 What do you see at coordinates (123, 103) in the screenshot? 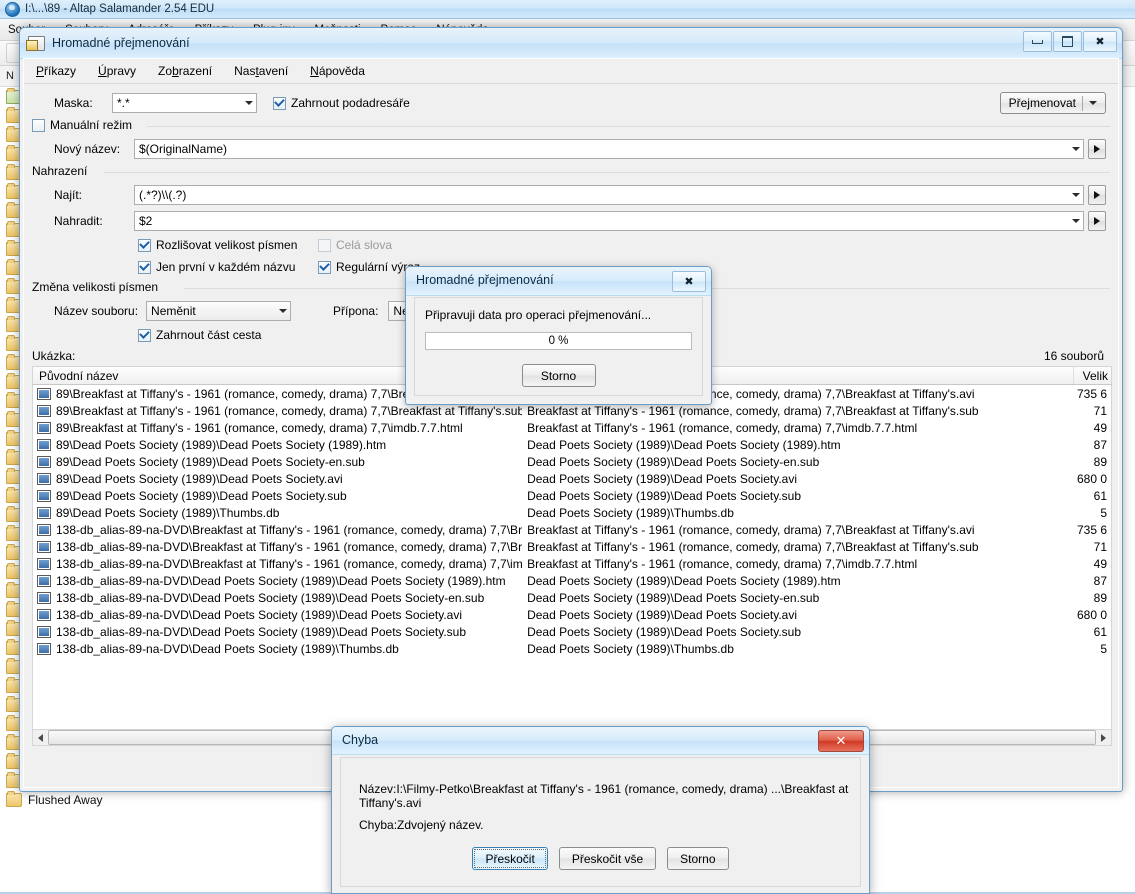
I see `mask-value: *.*` at bounding box center [123, 103].